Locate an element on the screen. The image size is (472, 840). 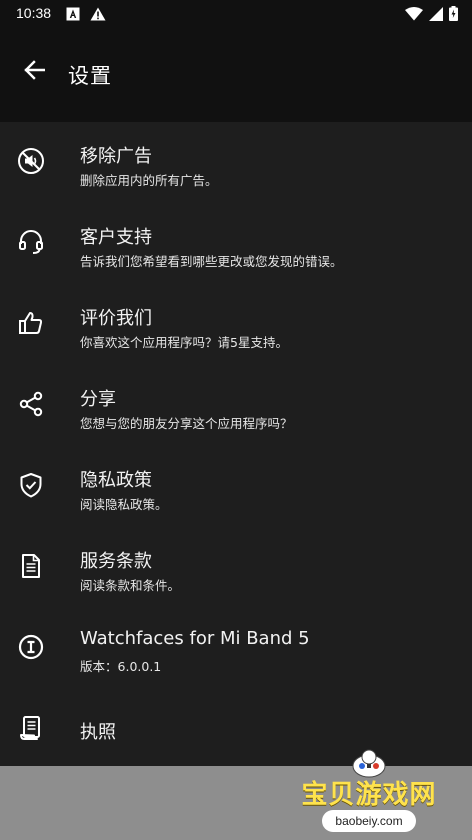
item-subtitle: 阅读条款和条件。 is located at coordinates (130, 585).